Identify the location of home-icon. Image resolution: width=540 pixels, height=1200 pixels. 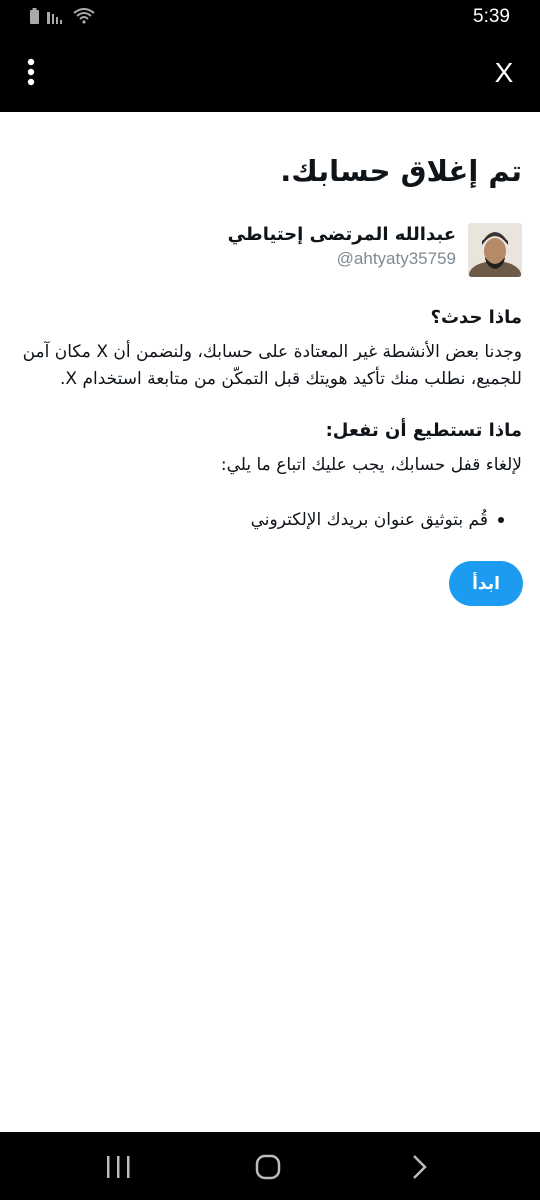
(268, 1167).